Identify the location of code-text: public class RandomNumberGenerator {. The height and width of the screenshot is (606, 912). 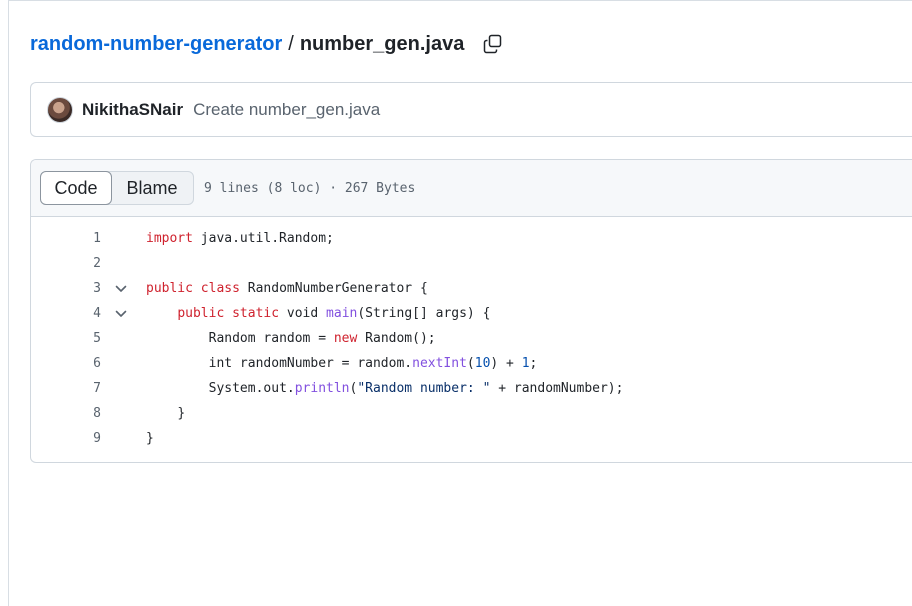
(287, 288).